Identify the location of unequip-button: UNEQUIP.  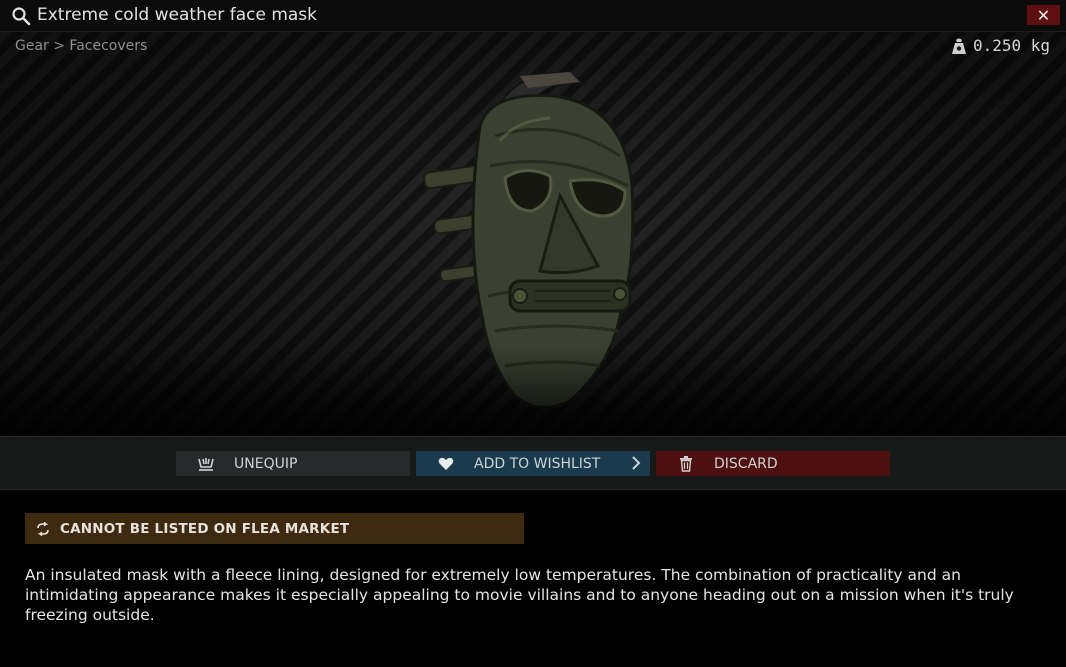
(293, 463).